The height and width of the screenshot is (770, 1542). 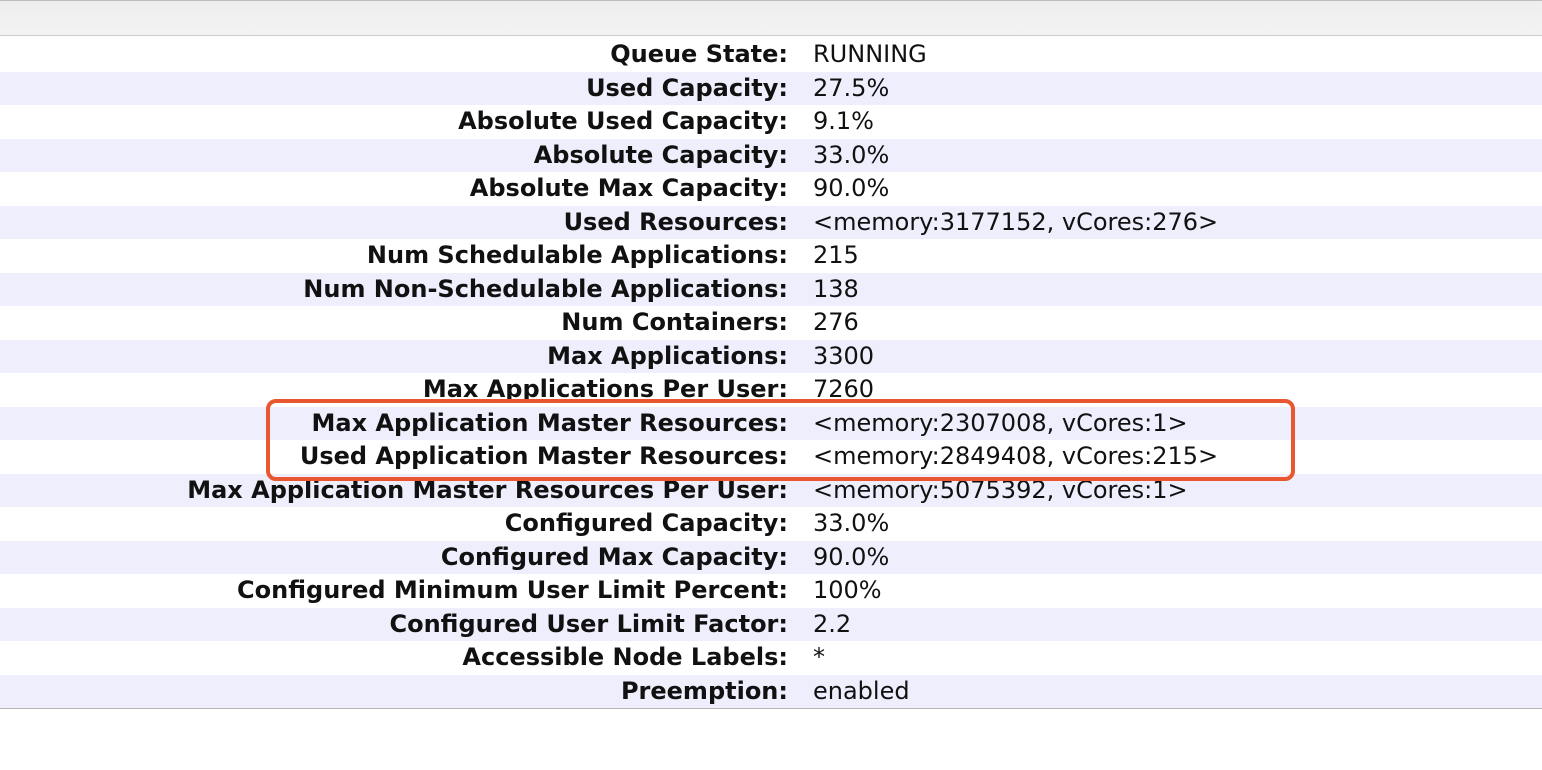 What do you see at coordinates (605, 389) in the screenshot?
I see `row-label: Max Applications Per User:` at bounding box center [605, 389].